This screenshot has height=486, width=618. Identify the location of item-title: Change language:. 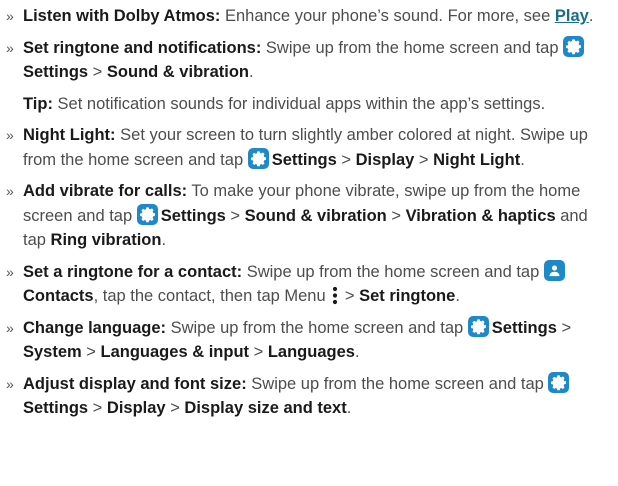
(95, 327).